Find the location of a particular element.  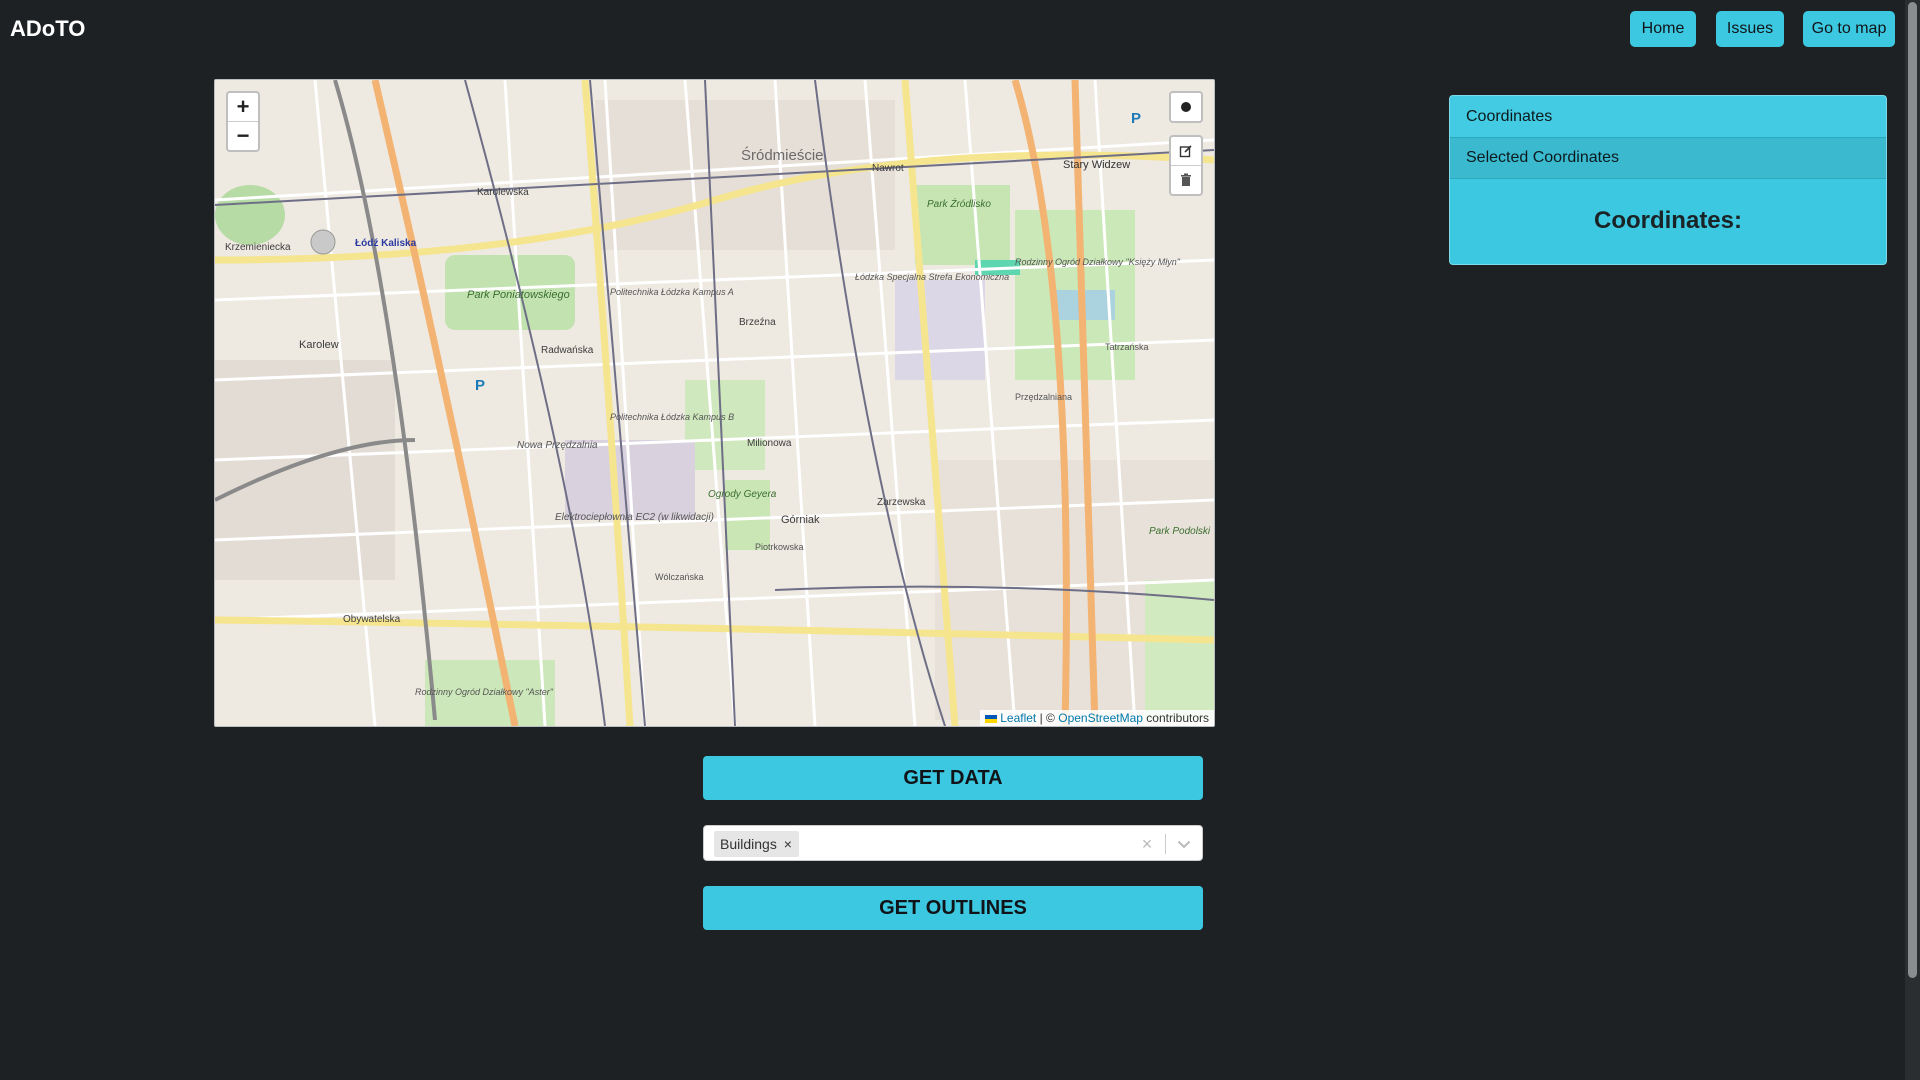

map-label: Politechnika Łódzka Kampus B is located at coordinates (672, 417).